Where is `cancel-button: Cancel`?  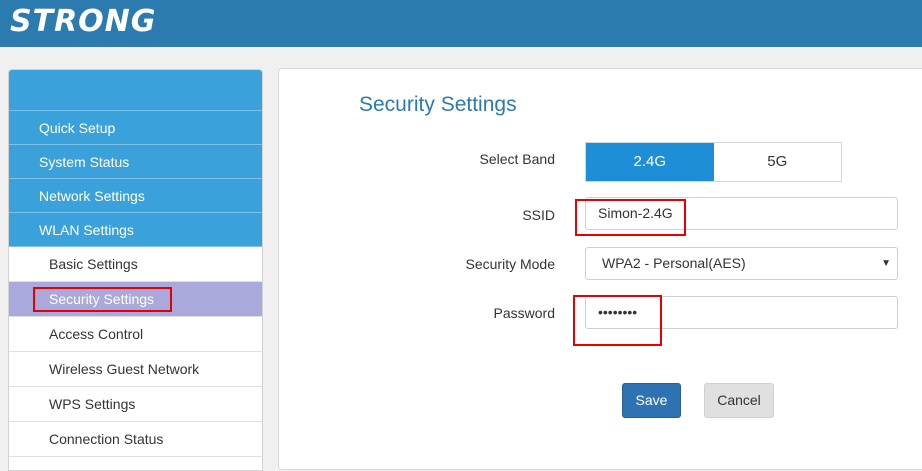
cancel-button: Cancel is located at coordinates (739, 400).